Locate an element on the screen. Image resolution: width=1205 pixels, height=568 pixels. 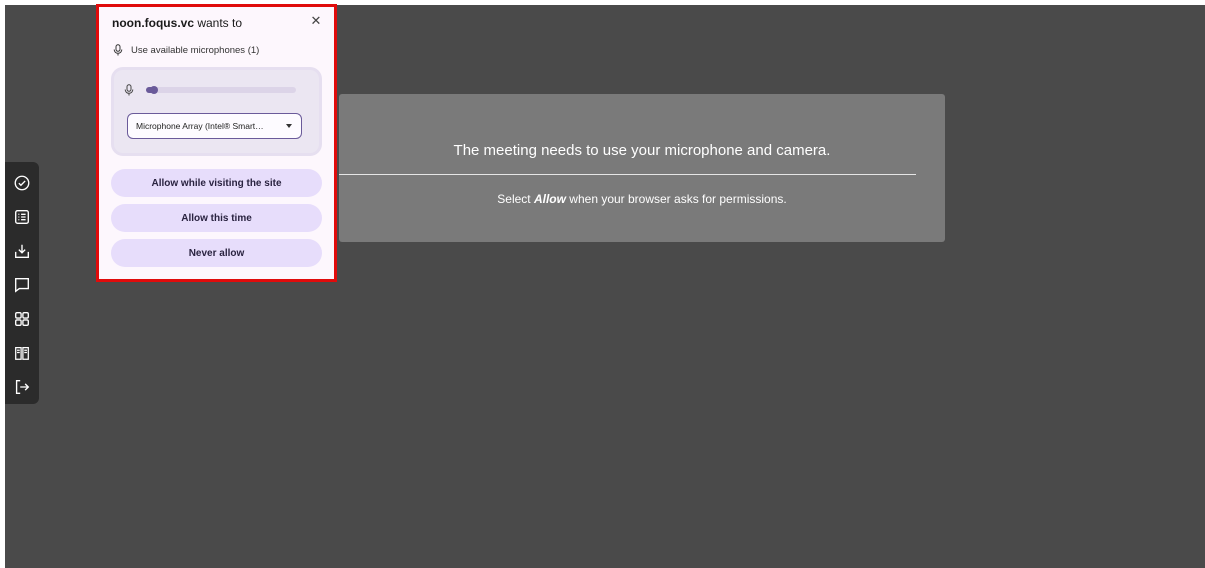
allow-this-time-button: Allow this time is located at coordinates (216, 218).